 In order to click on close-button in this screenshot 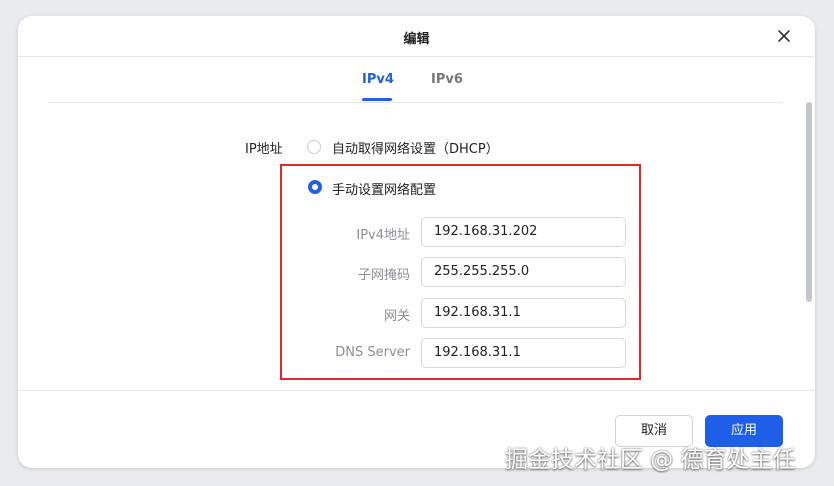, I will do `click(784, 36)`.